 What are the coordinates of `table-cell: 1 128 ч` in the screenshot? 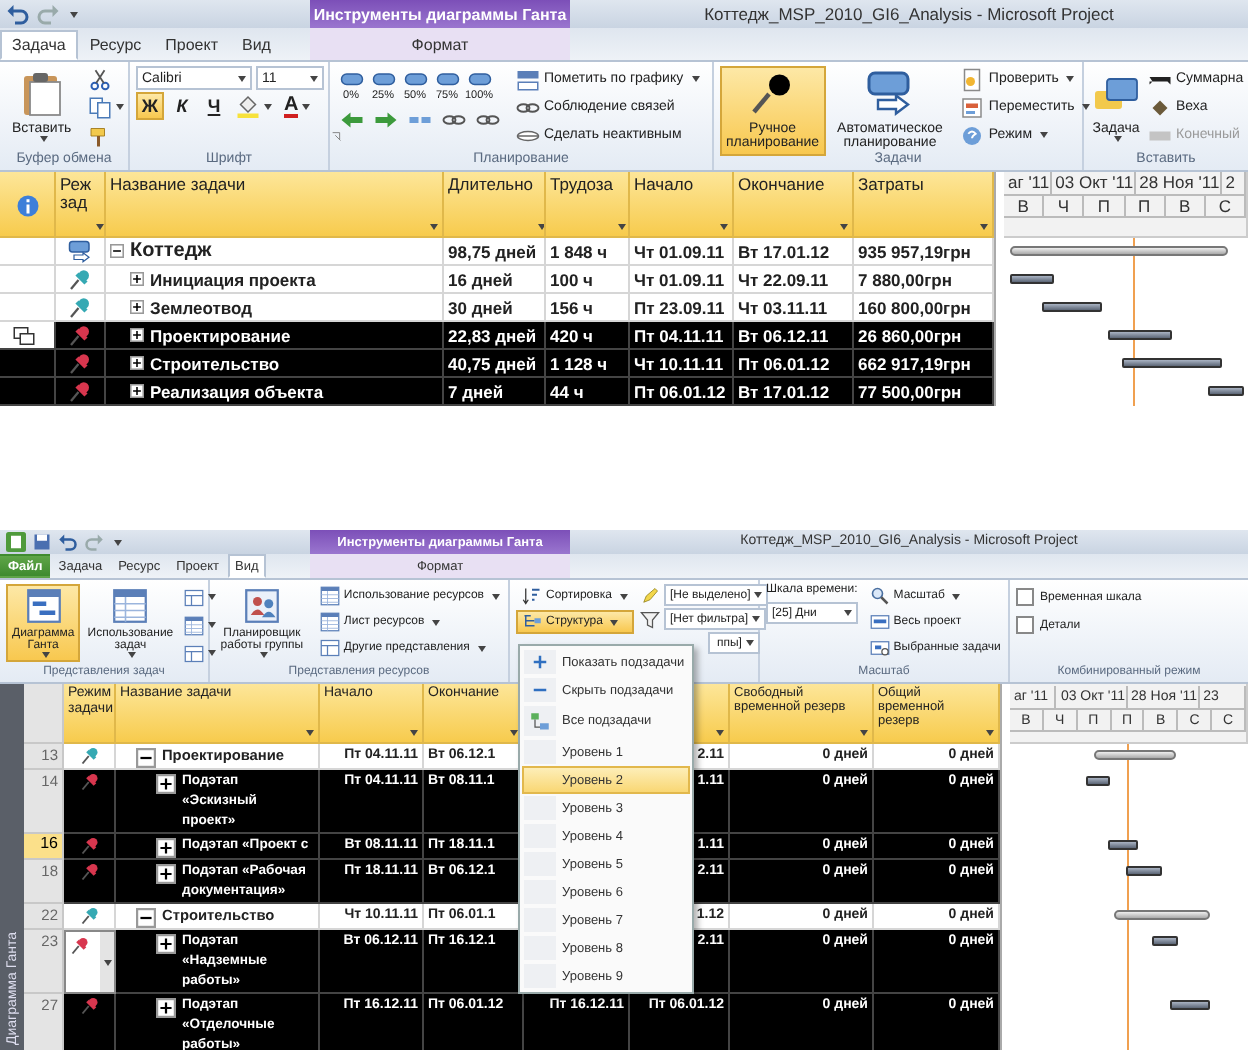 It's located at (588, 364).